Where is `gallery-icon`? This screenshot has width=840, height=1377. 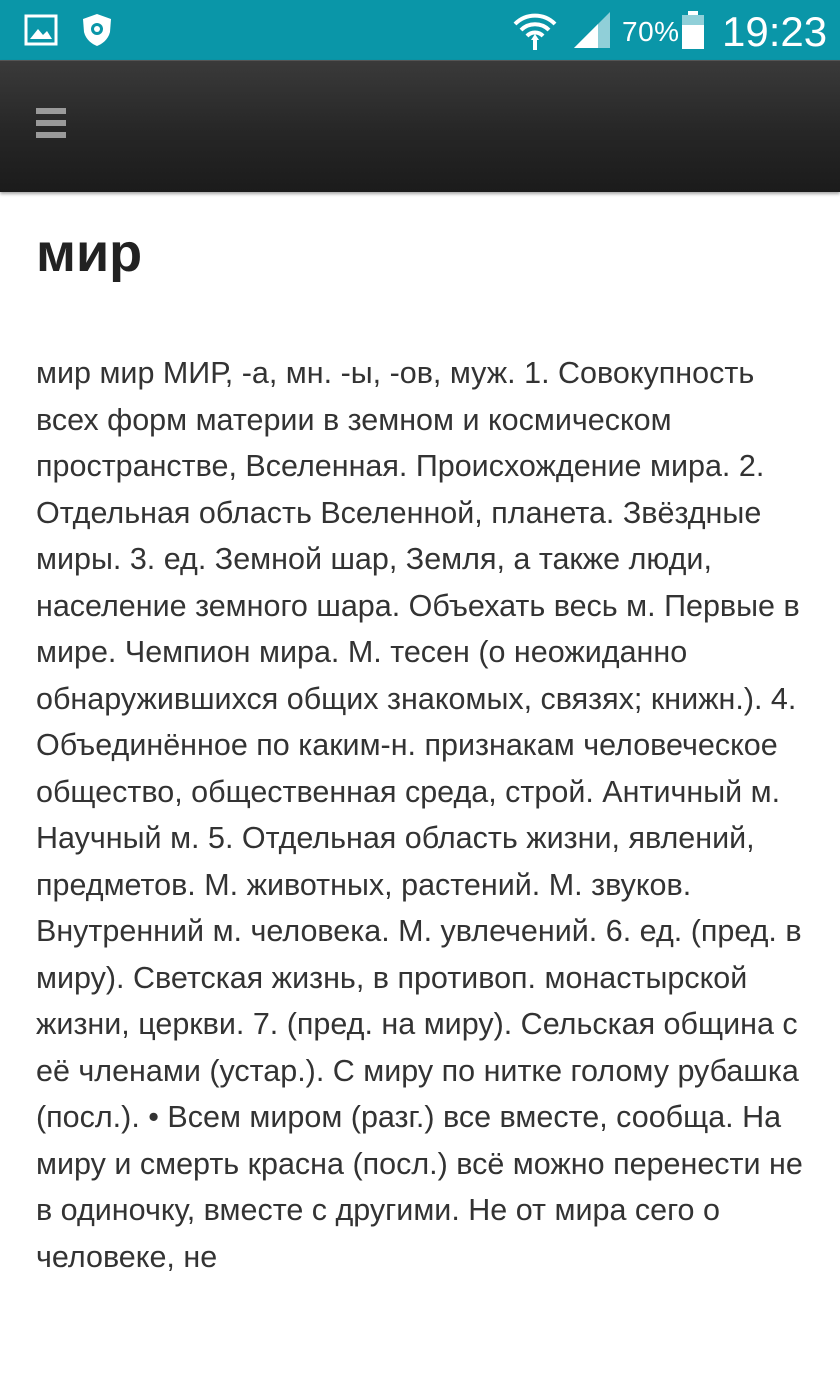
gallery-icon is located at coordinates (41, 30).